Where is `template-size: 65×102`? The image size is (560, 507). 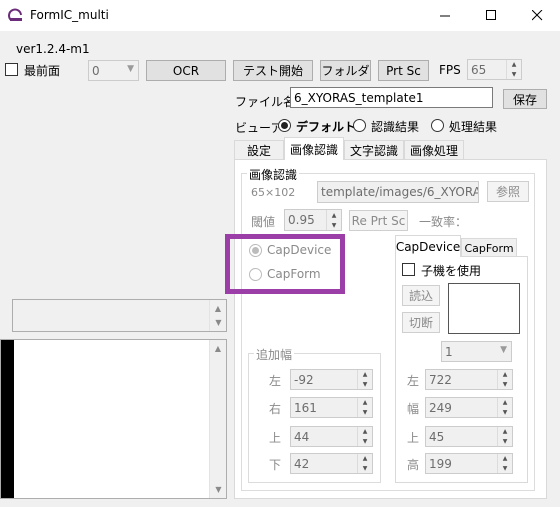
template-size: 65×102 is located at coordinates (273, 192).